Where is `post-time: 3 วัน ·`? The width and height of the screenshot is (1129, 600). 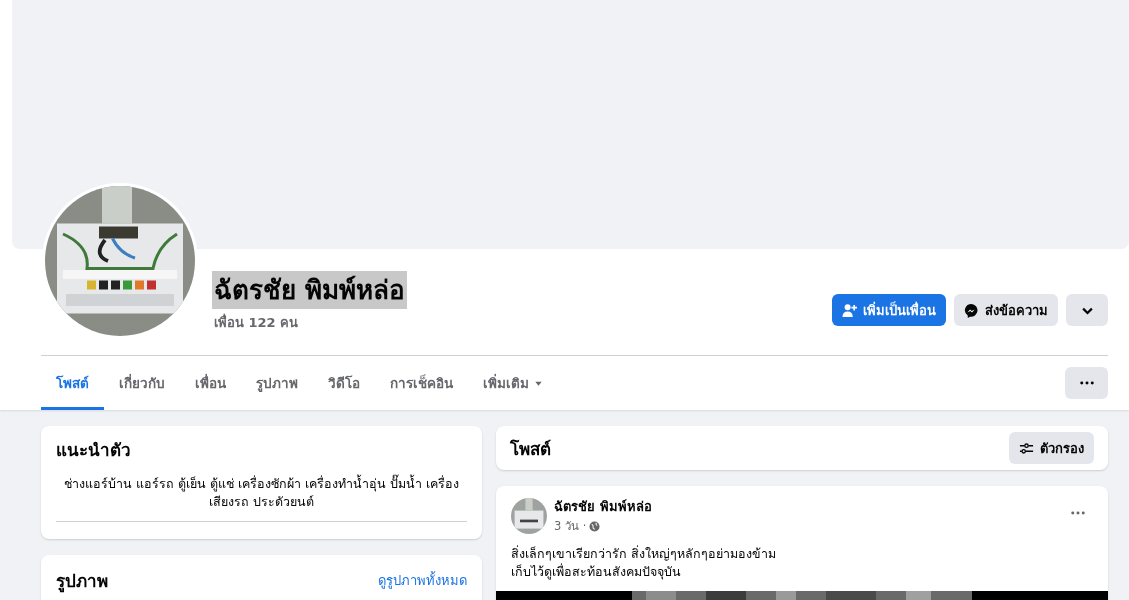 post-time: 3 วัน · is located at coordinates (570, 526).